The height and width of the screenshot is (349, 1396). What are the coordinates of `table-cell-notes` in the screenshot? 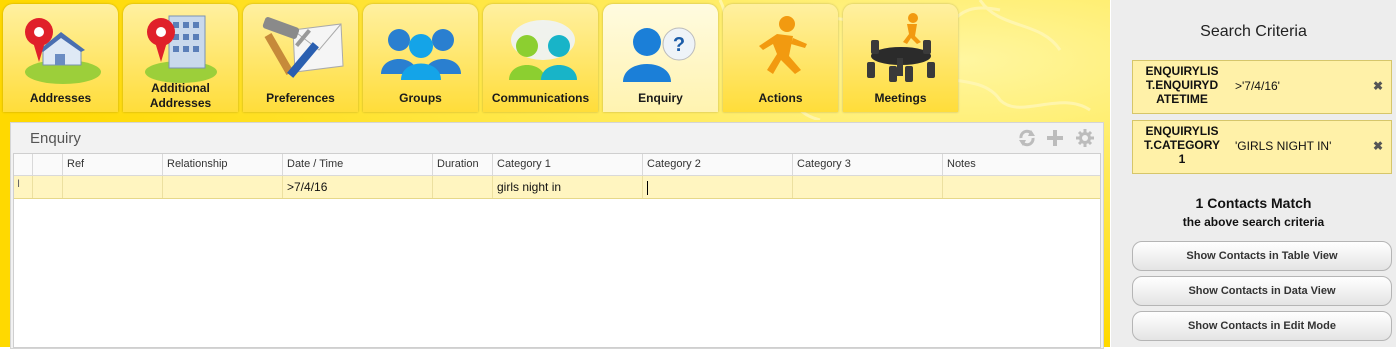 It's located at (1021, 187).